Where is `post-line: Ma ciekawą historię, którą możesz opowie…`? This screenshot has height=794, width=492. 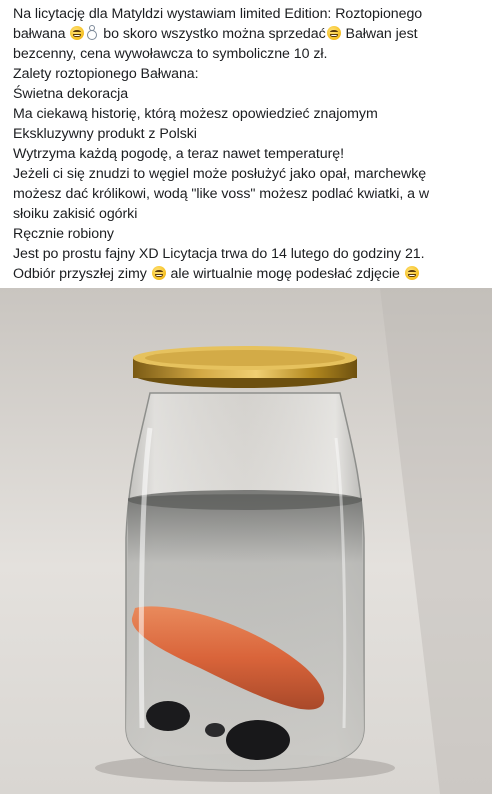 post-line: Ma ciekawą historię, którą możesz opowie… is located at coordinates (248, 114).